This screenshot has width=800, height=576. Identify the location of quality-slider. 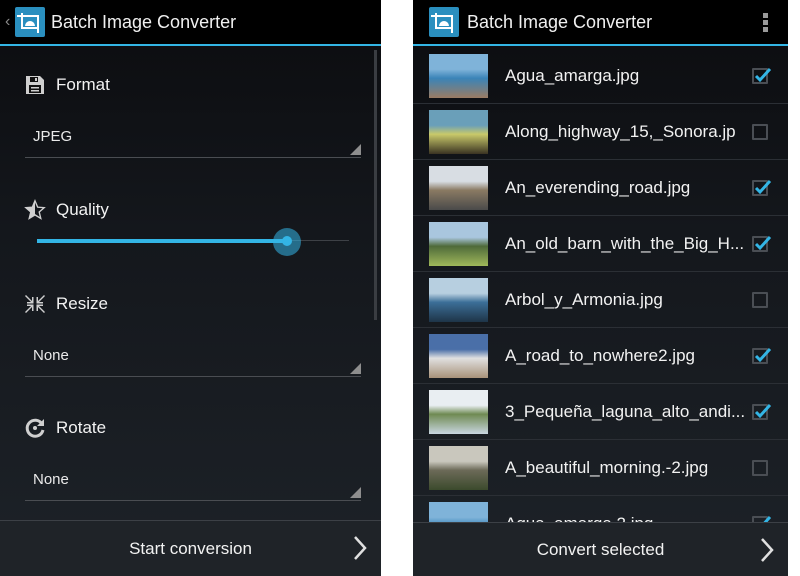
(193, 242).